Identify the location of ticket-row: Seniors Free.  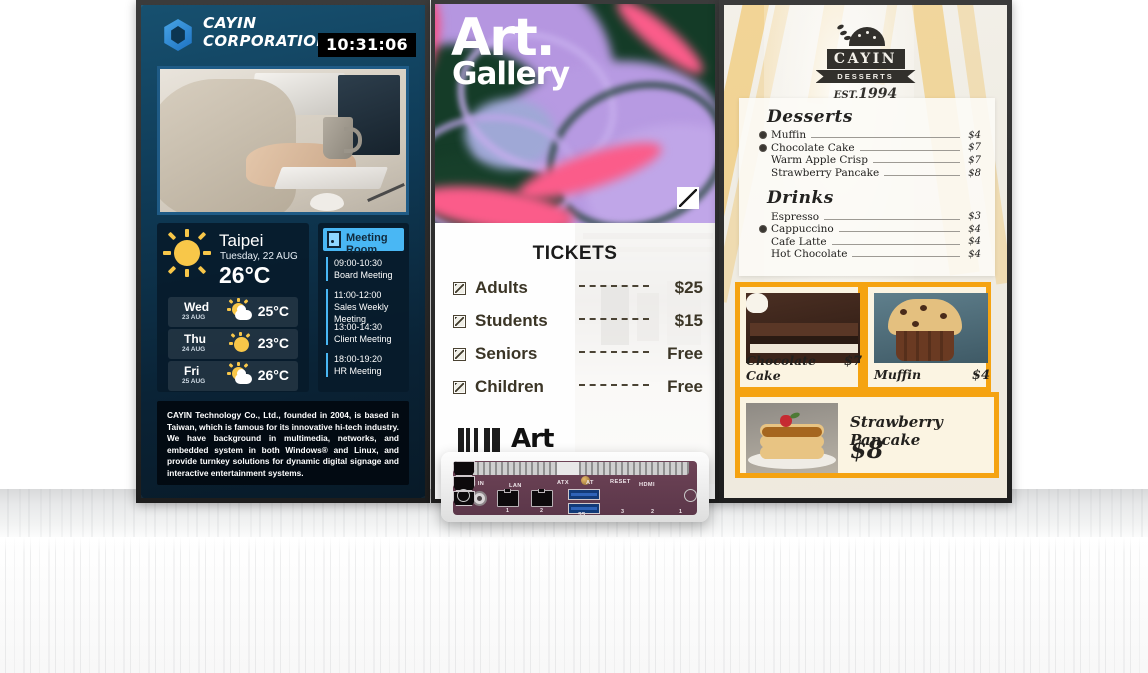
(578, 354).